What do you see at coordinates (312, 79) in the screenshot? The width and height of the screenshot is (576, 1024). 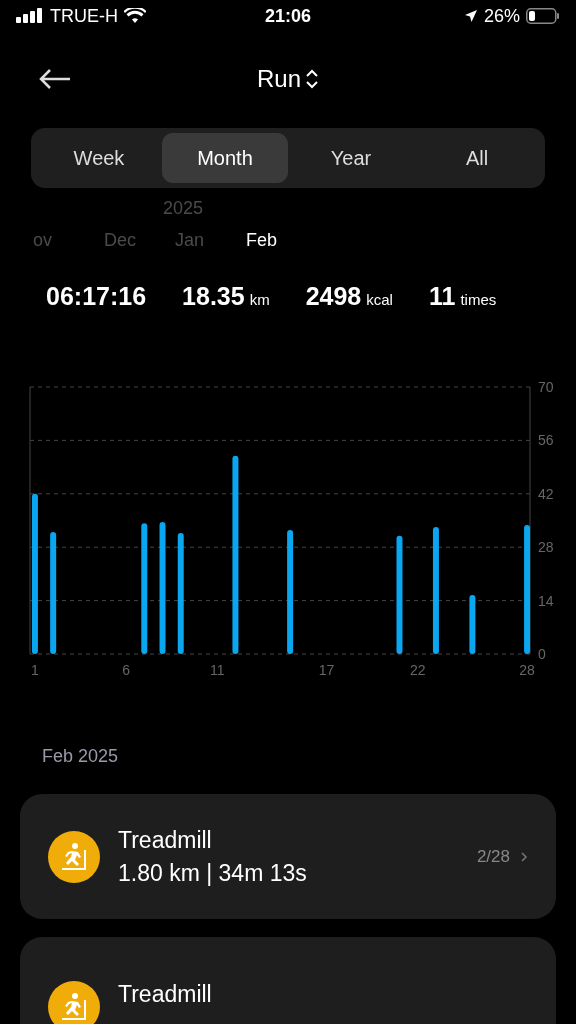 I see `up-down-chevron-icon` at bounding box center [312, 79].